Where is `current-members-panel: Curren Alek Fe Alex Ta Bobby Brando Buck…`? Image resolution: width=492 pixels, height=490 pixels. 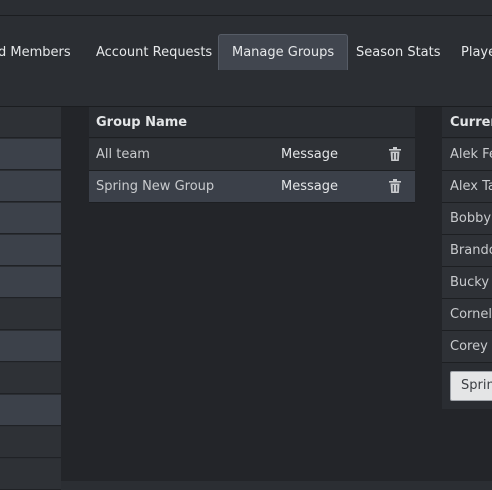 current-members-panel: Curren Alek Fe Alex Ta Bobby Brando Buck… is located at coordinates (467, 258).